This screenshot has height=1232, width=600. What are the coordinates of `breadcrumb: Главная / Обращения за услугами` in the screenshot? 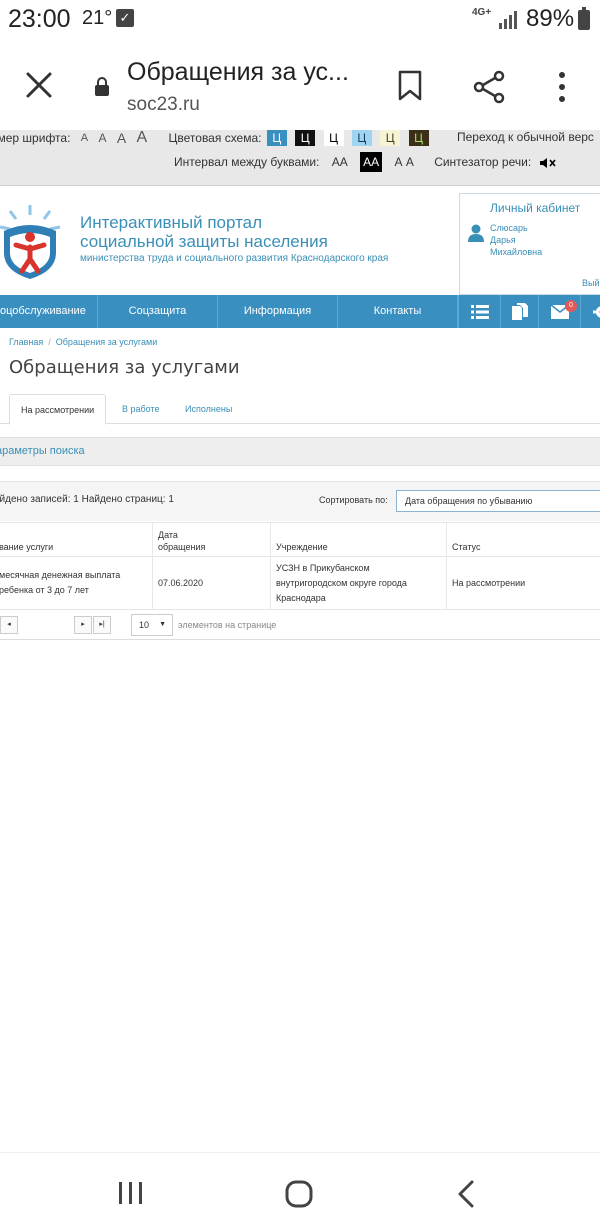 It's located at (83, 342).